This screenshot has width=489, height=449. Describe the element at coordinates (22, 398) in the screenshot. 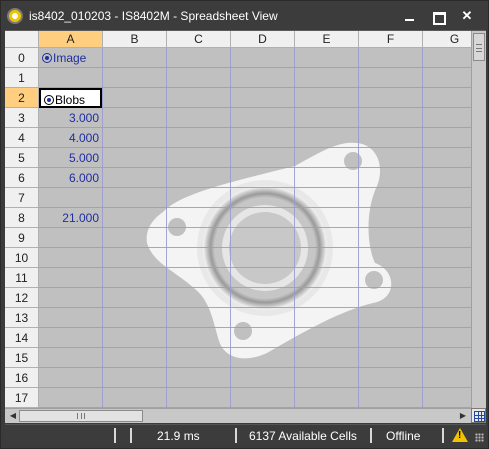

I see `row-header-17: 17` at that location.